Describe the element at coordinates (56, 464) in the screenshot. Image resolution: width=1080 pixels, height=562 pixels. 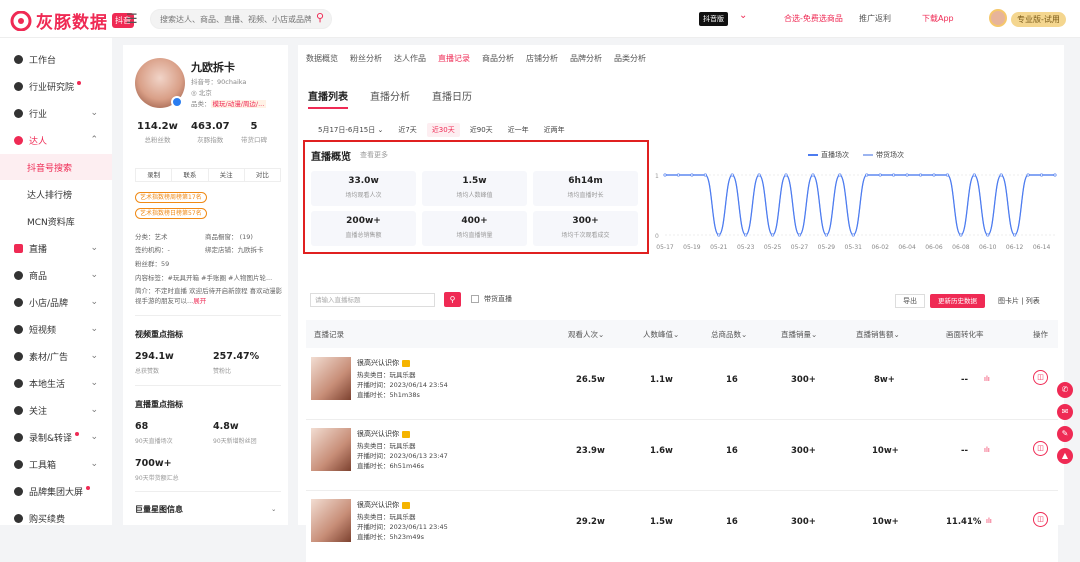
I see `sidebar-item-toolbox: 工具箱 ⌄` at that location.